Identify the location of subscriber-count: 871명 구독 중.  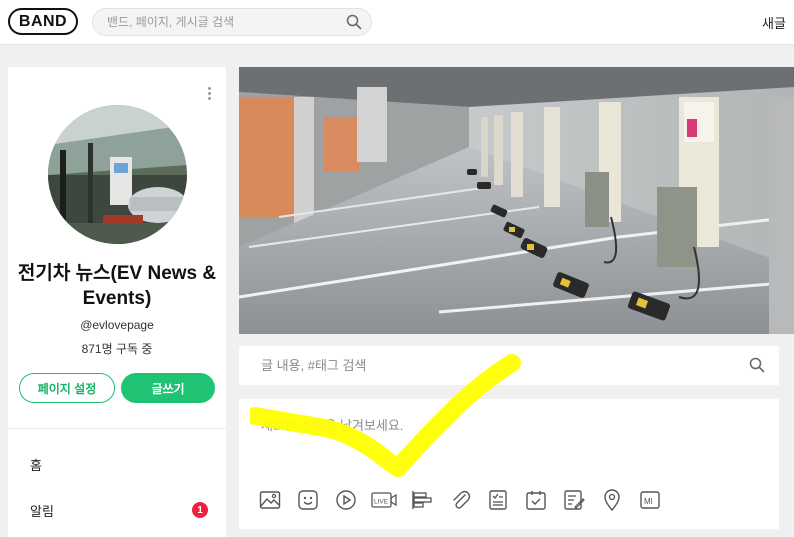
(117, 349).